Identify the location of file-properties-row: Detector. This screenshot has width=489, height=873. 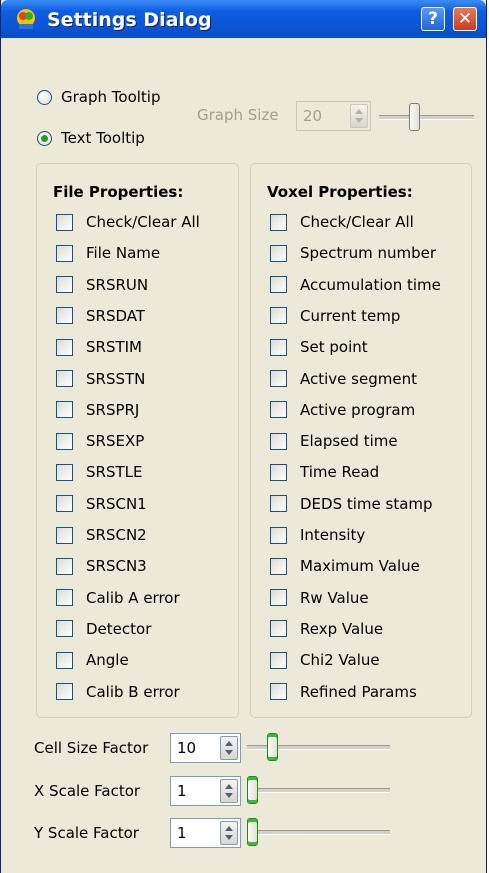
(103, 629).